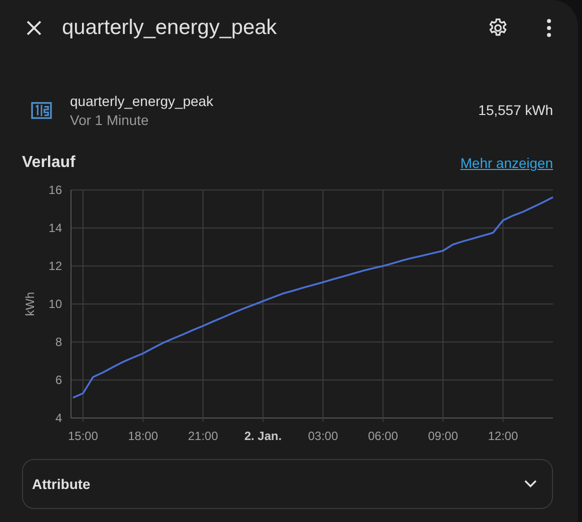 This screenshot has height=522, width=582. I want to click on axis-label: 12, so click(55, 266).